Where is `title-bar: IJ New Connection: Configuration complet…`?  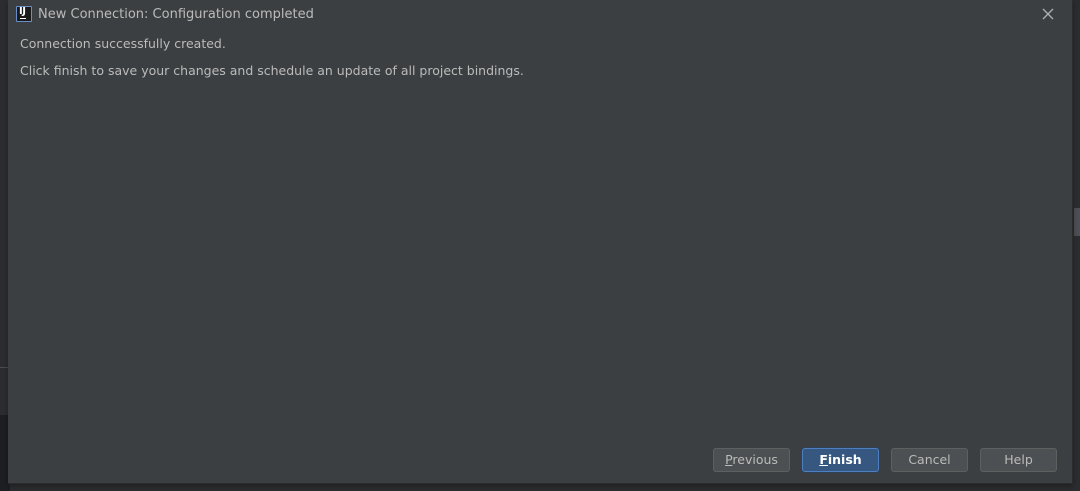
title-bar: IJ New Connection: Configuration complet… is located at coordinates (540, 14).